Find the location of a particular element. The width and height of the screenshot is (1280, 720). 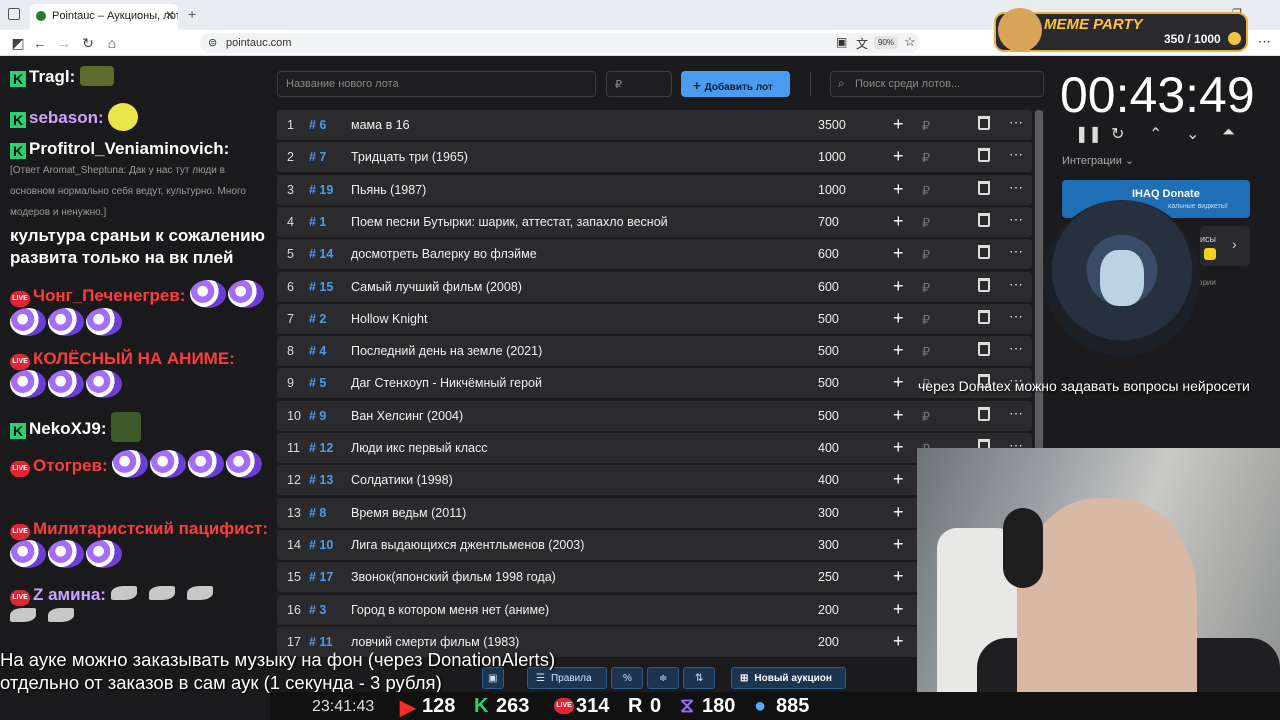

home-icon: ⌂ is located at coordinates (112, 43).